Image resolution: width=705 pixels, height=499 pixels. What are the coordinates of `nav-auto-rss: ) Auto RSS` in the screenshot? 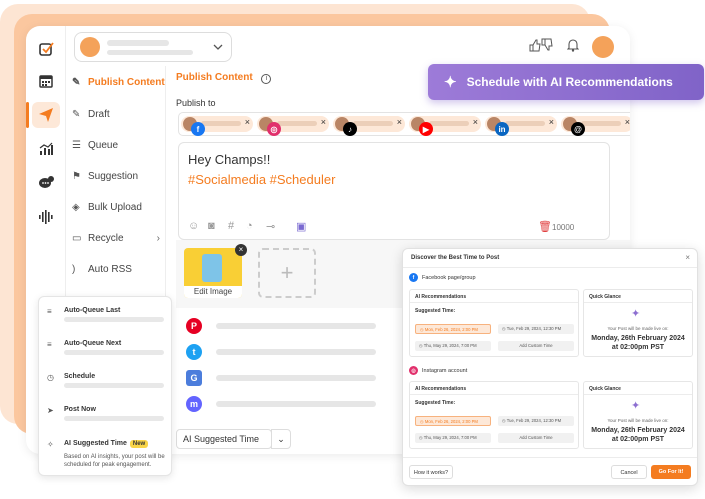 It's located at (120, 269).